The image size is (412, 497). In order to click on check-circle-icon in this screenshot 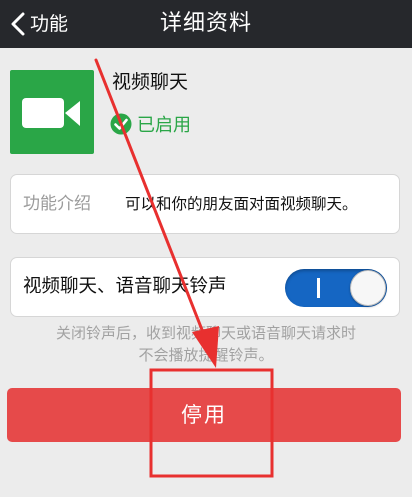, I will do `click(121, 124)`.